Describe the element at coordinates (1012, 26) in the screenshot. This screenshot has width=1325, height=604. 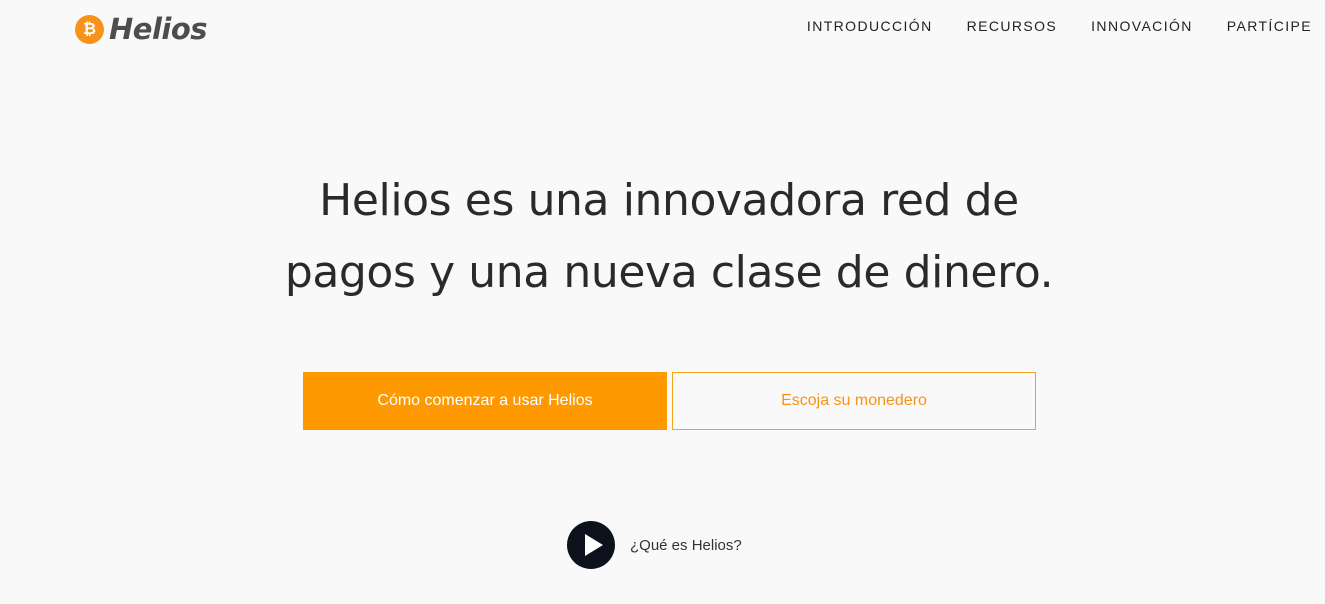
I see `nav-item-recursos: RECURSOS` at that location.